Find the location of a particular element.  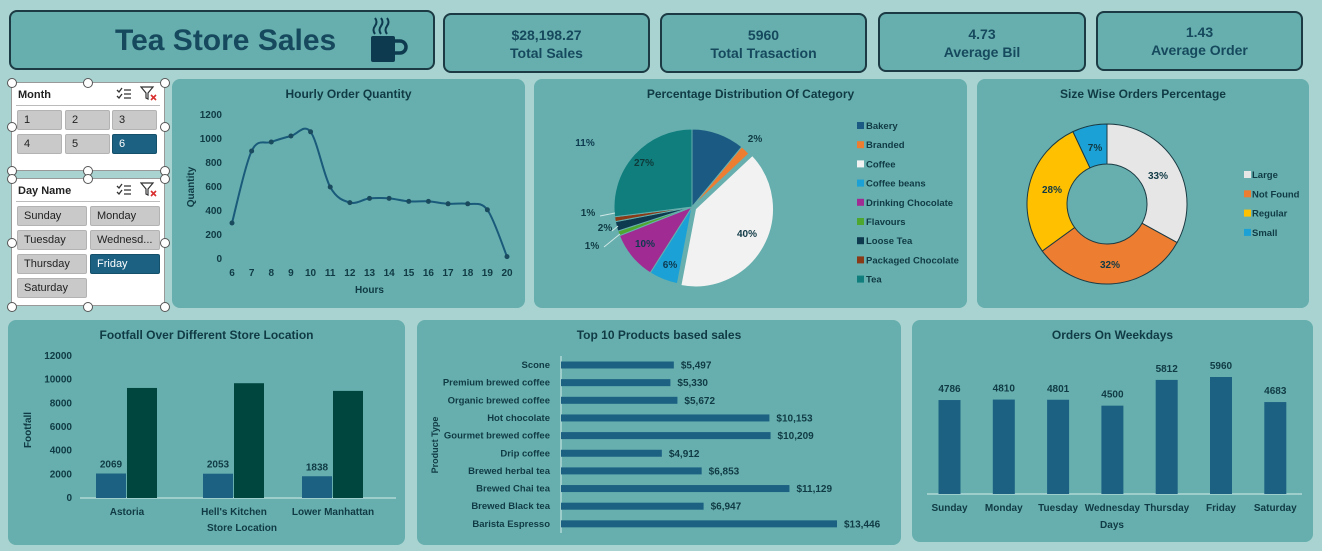

slicer-item-month-3: 3 is located at coordinates (134, 120).